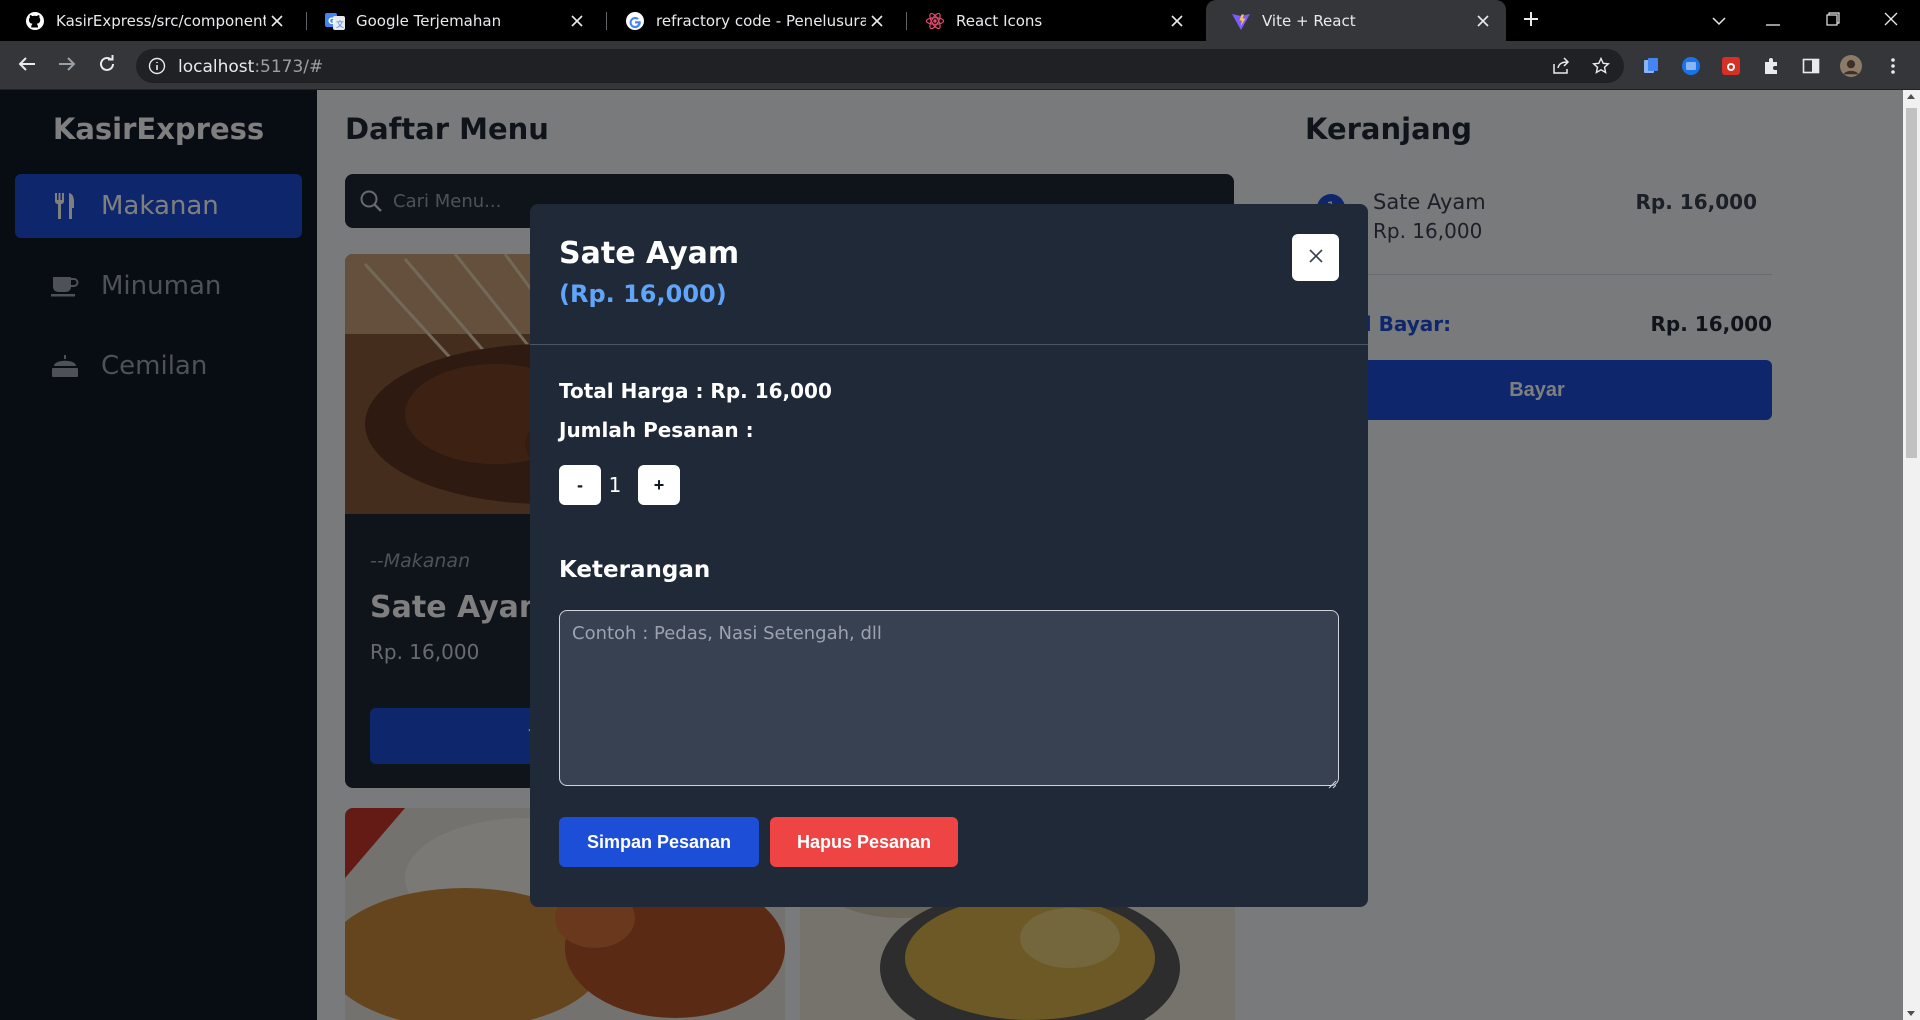 The image size is (1920, 1020). Describe the element at coordinates (864, 842) in the screenshot. I see `delete-order-button: Hapus Pesanan` at that location.